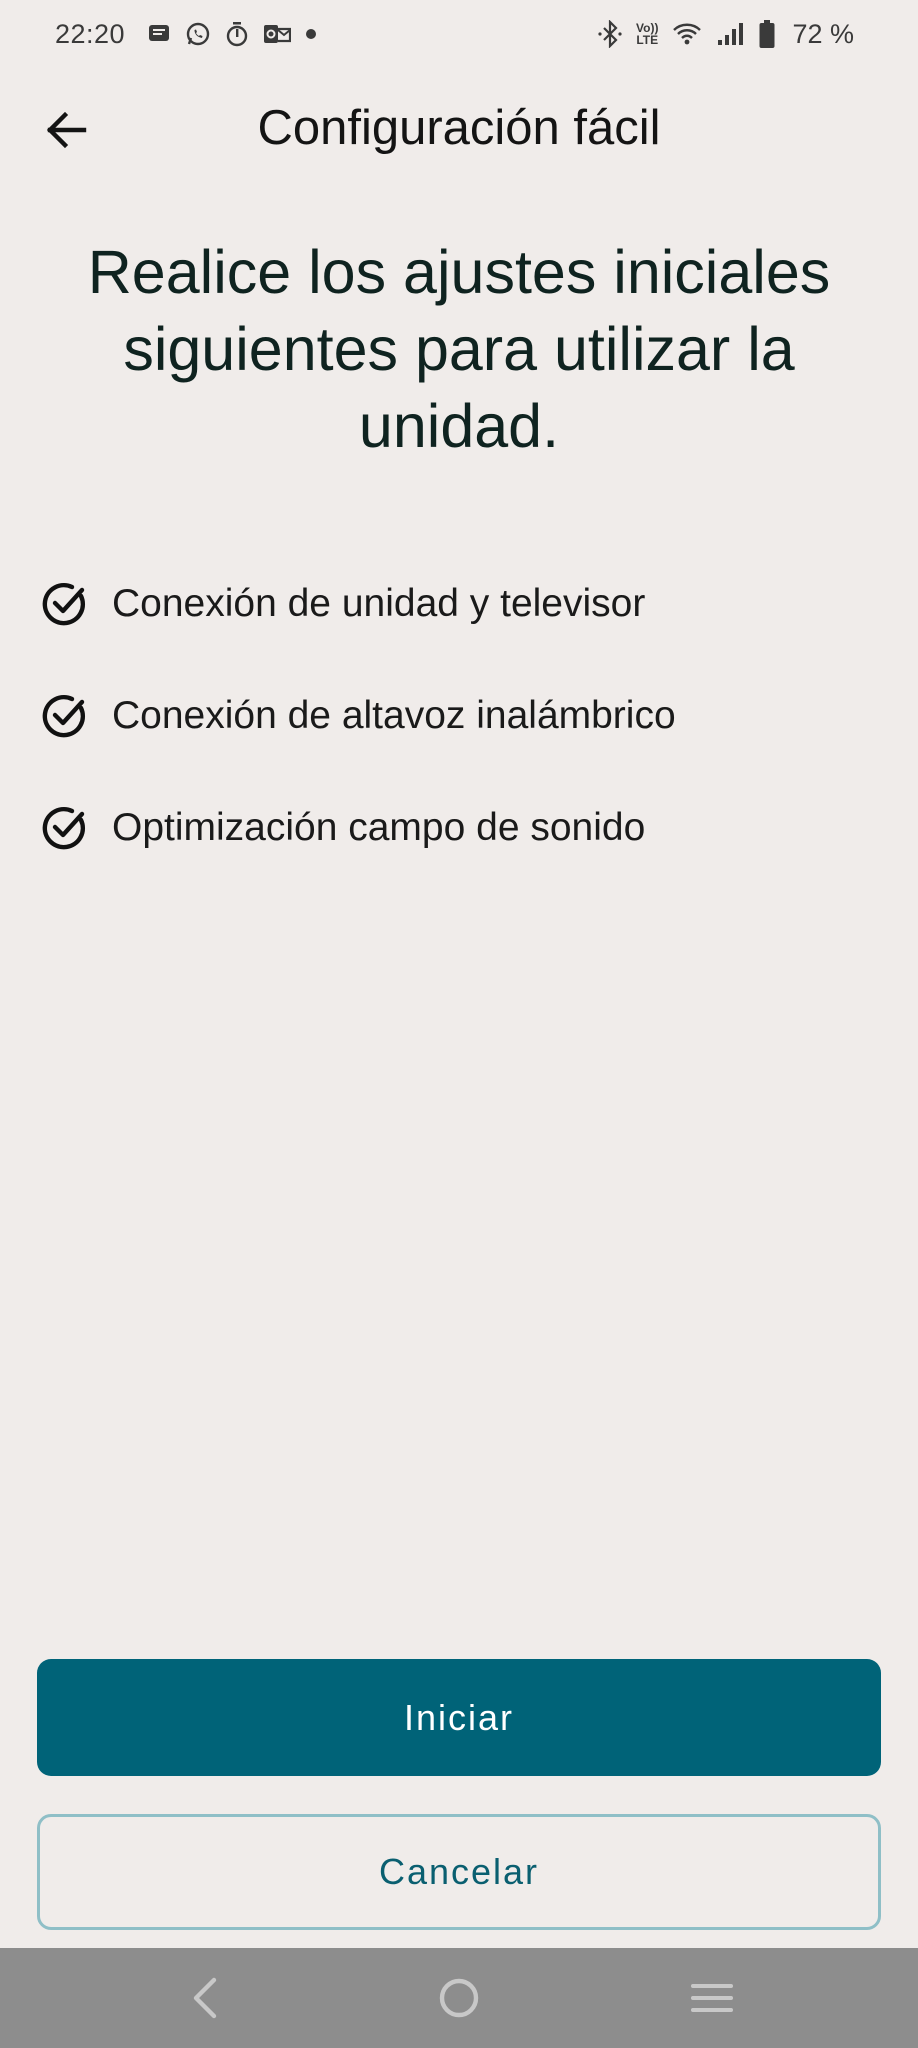 Image resolution: width=918 pixels, height=2048 pixels. What do you see at coordinates (459, 34) in the screenshot?
I see `status-bar: 22:20 Vo)) LTE 72 %` at bounding box center [459, 34].